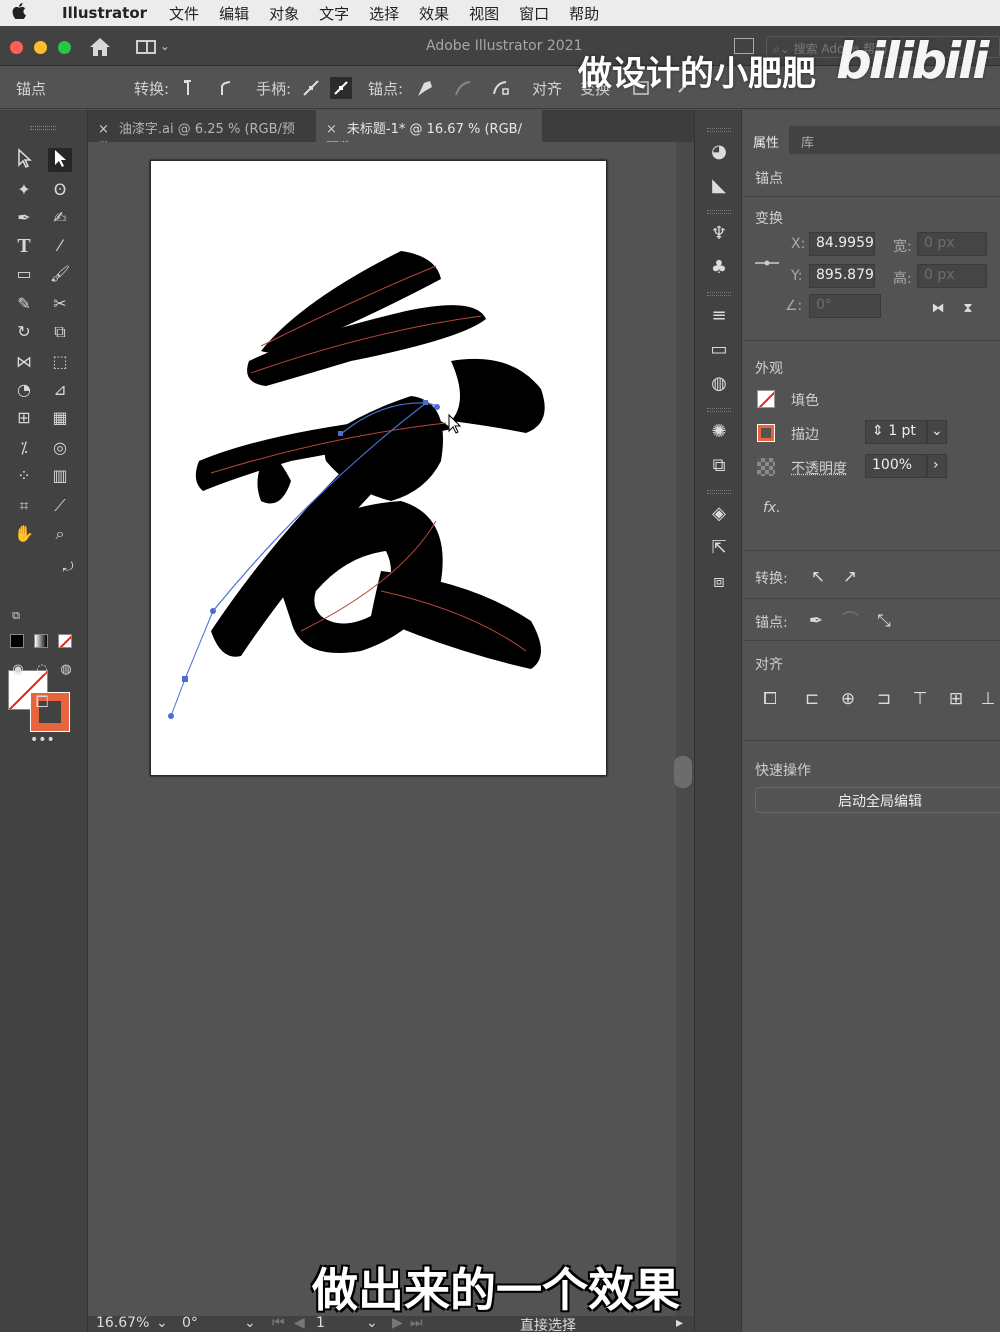 This screenshot has height=1332, width=1000. Describe the element at coordinates (463, 88) in the screenshot. I see `connect-anchors-icon` at that location.